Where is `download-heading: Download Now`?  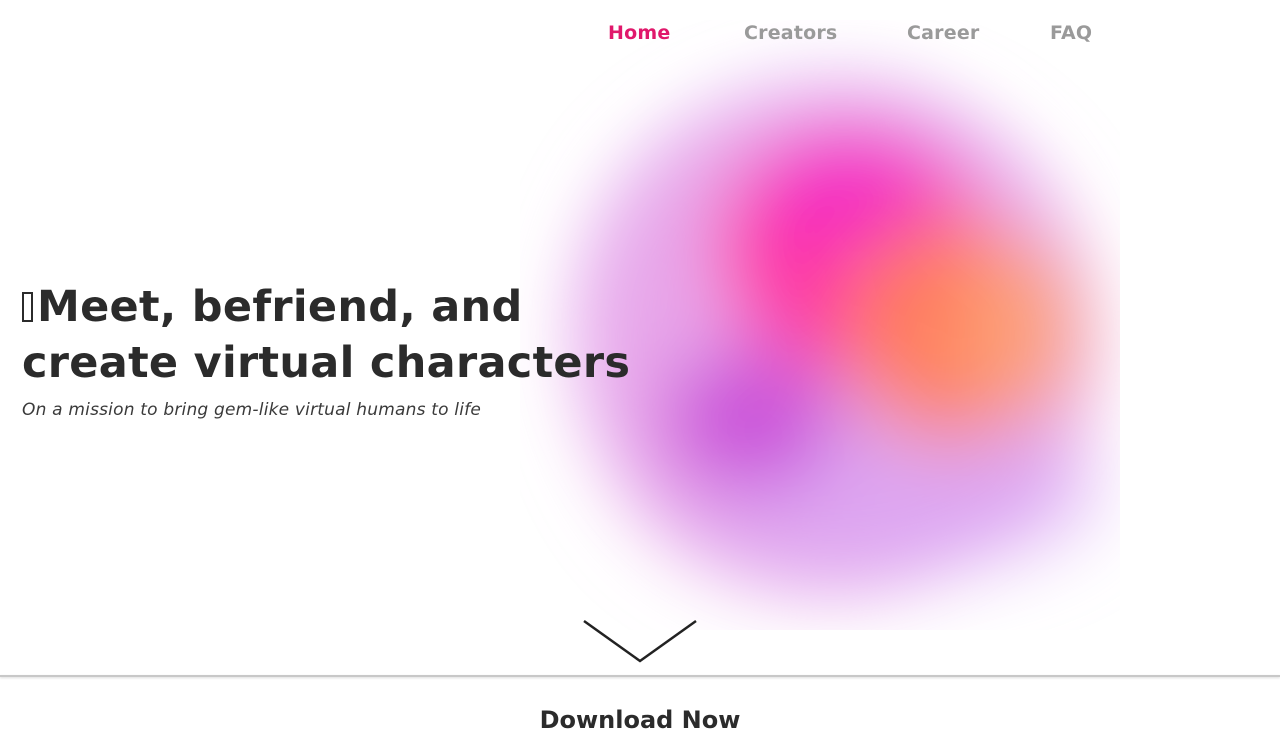
download-heading: Download Now is located at coordinates (640, 720).